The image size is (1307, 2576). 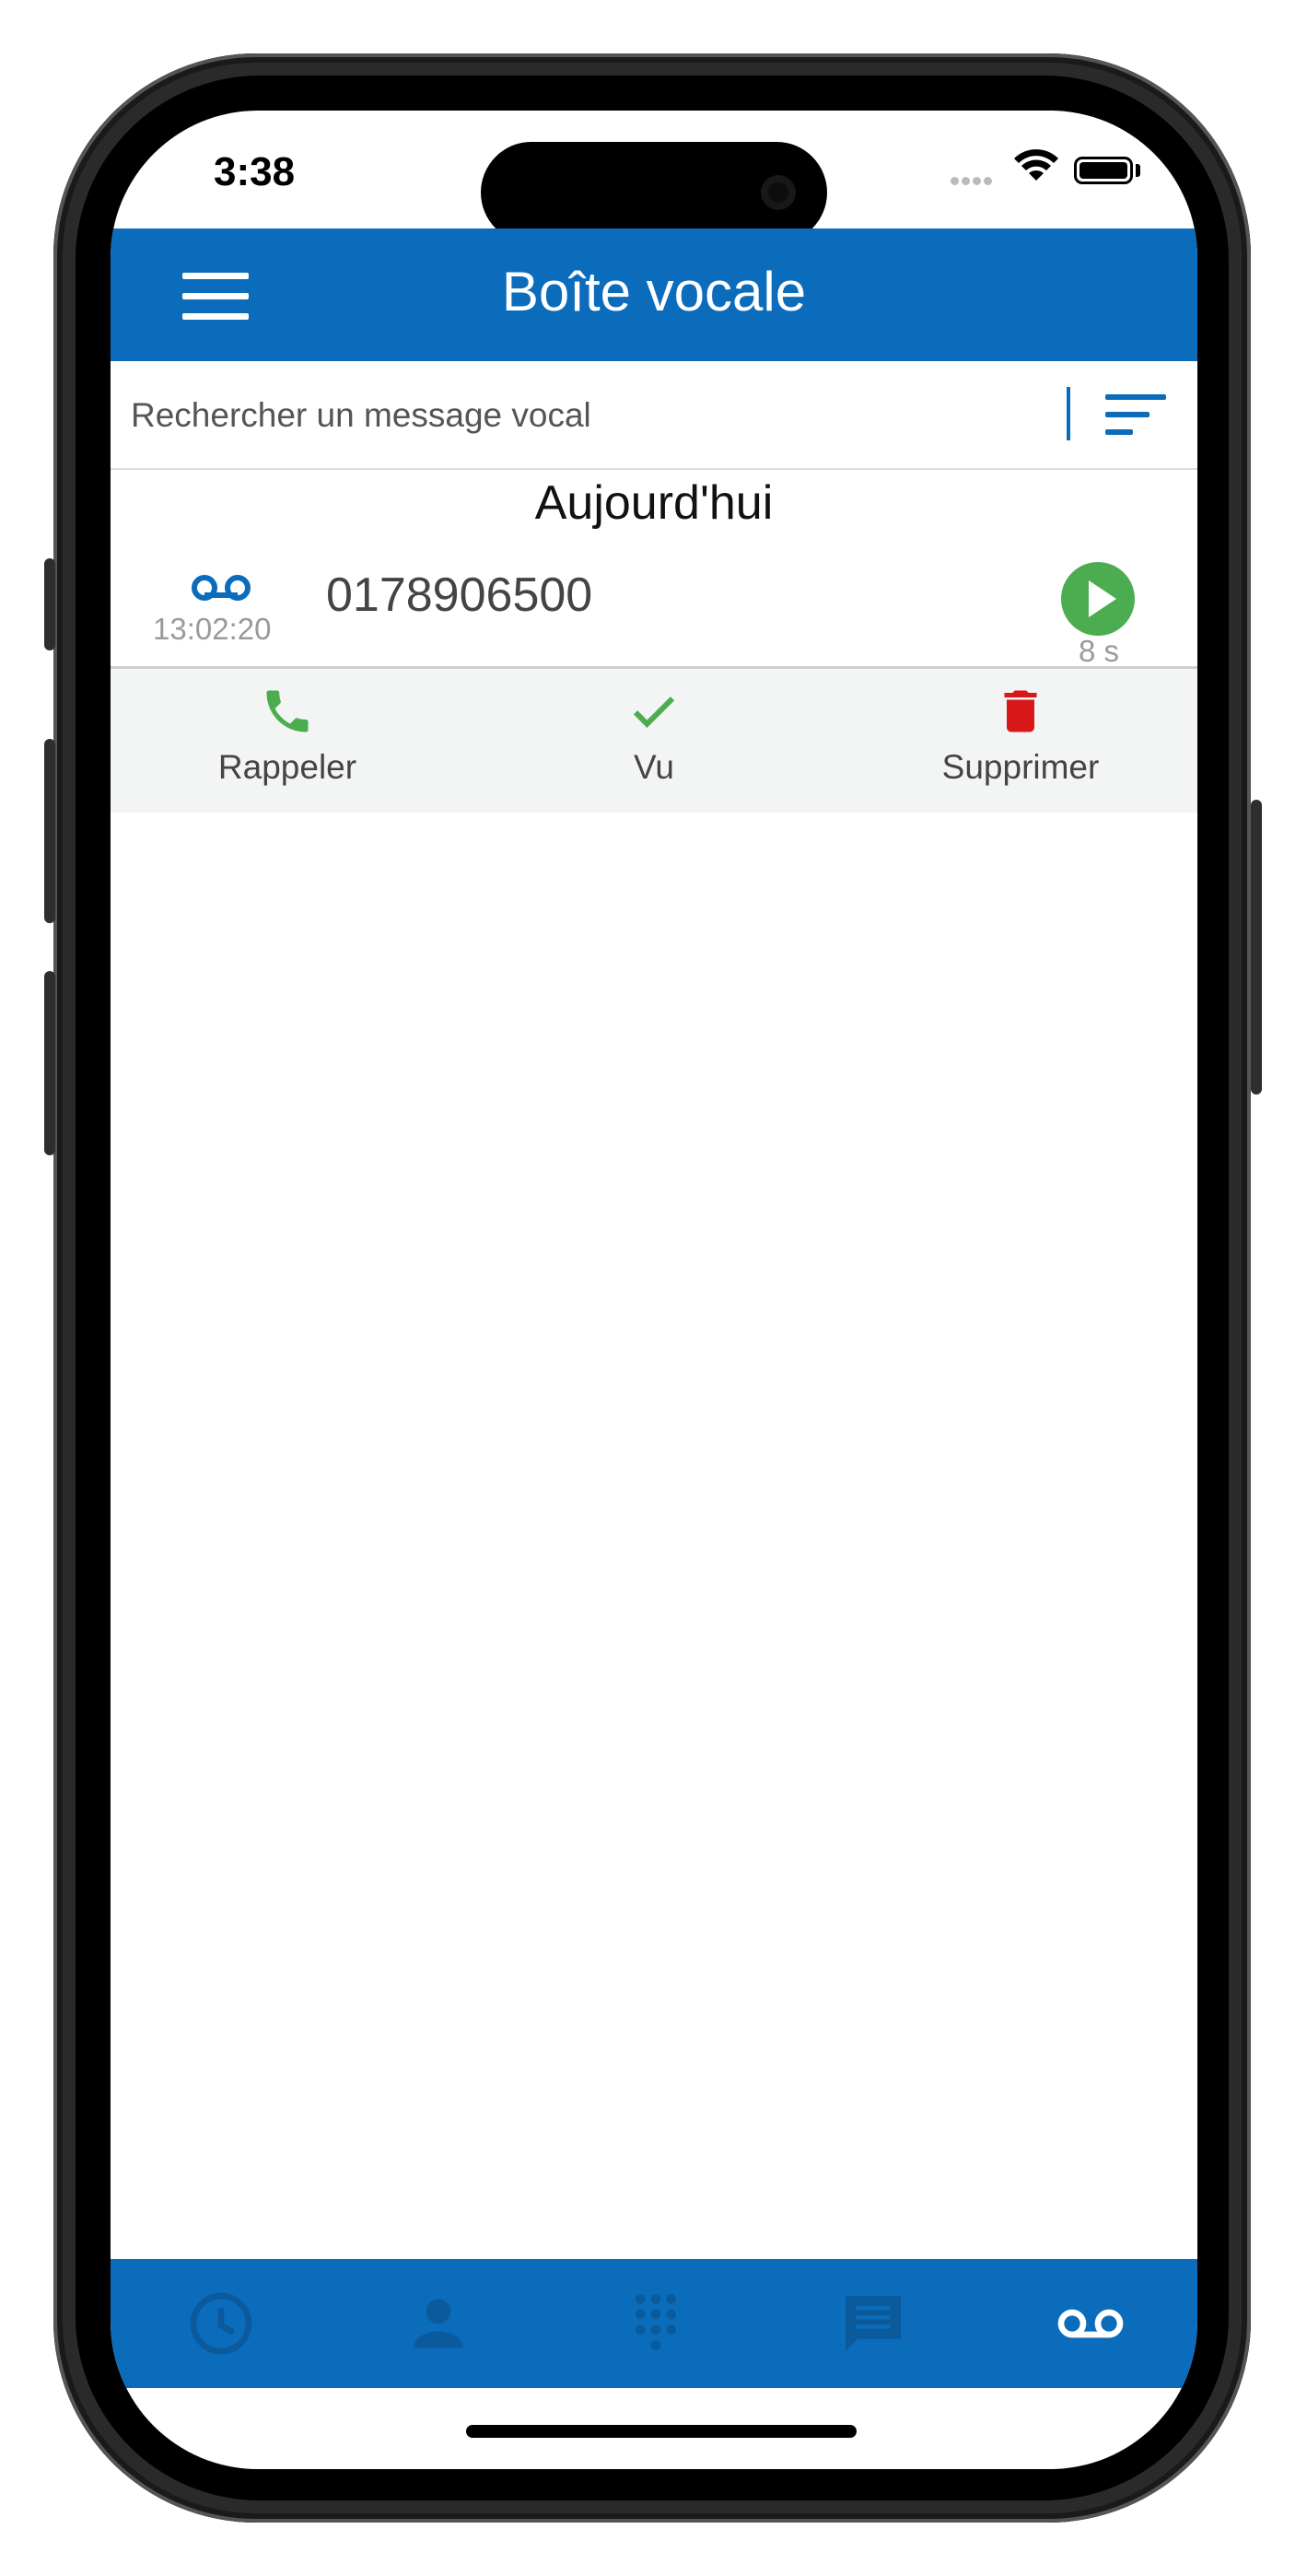 What do you see at coordinates (213, 629) in the screenshot?
I see `voicemail-time: 13:02:20` at bounding box center [213, 629].